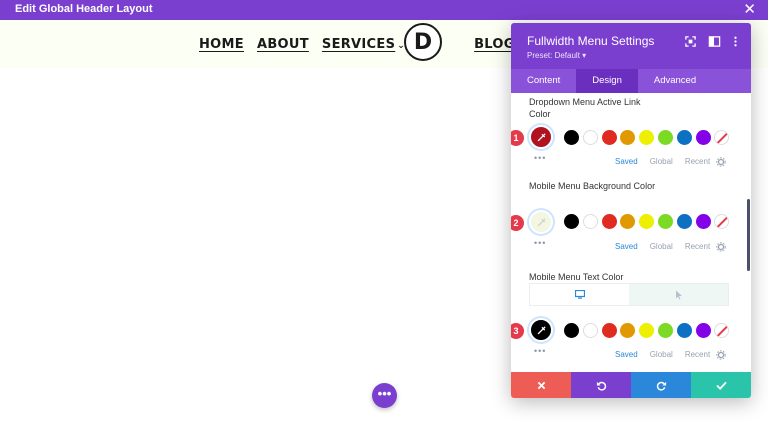  Describe the element at coordinates (494, 44) in the screenshot. I see `nav-item-blog: BLOG` at that location.